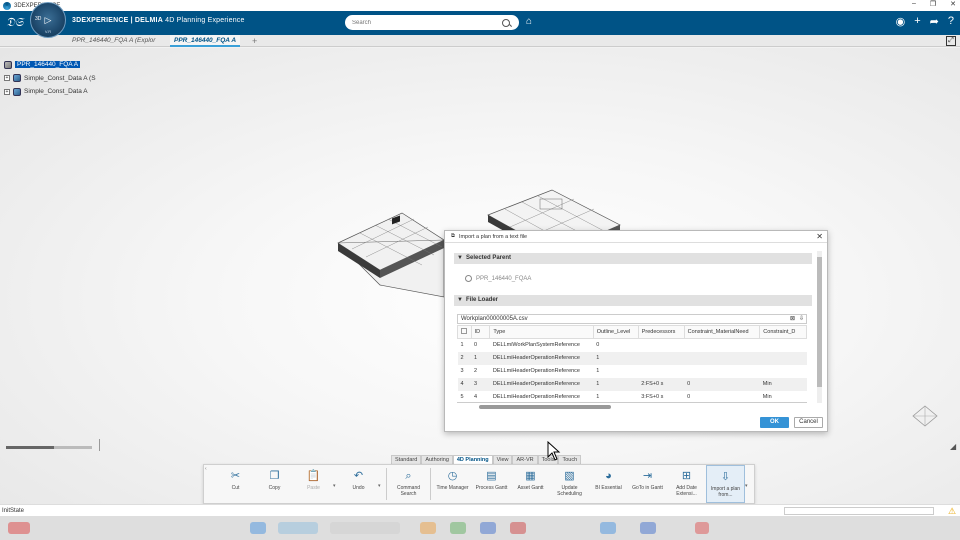 The height and width of the screenshot is (540, 960). Describe the element at coordinates (661, 332) in the screenshot. I see `column-header: Predecessors` at that location.